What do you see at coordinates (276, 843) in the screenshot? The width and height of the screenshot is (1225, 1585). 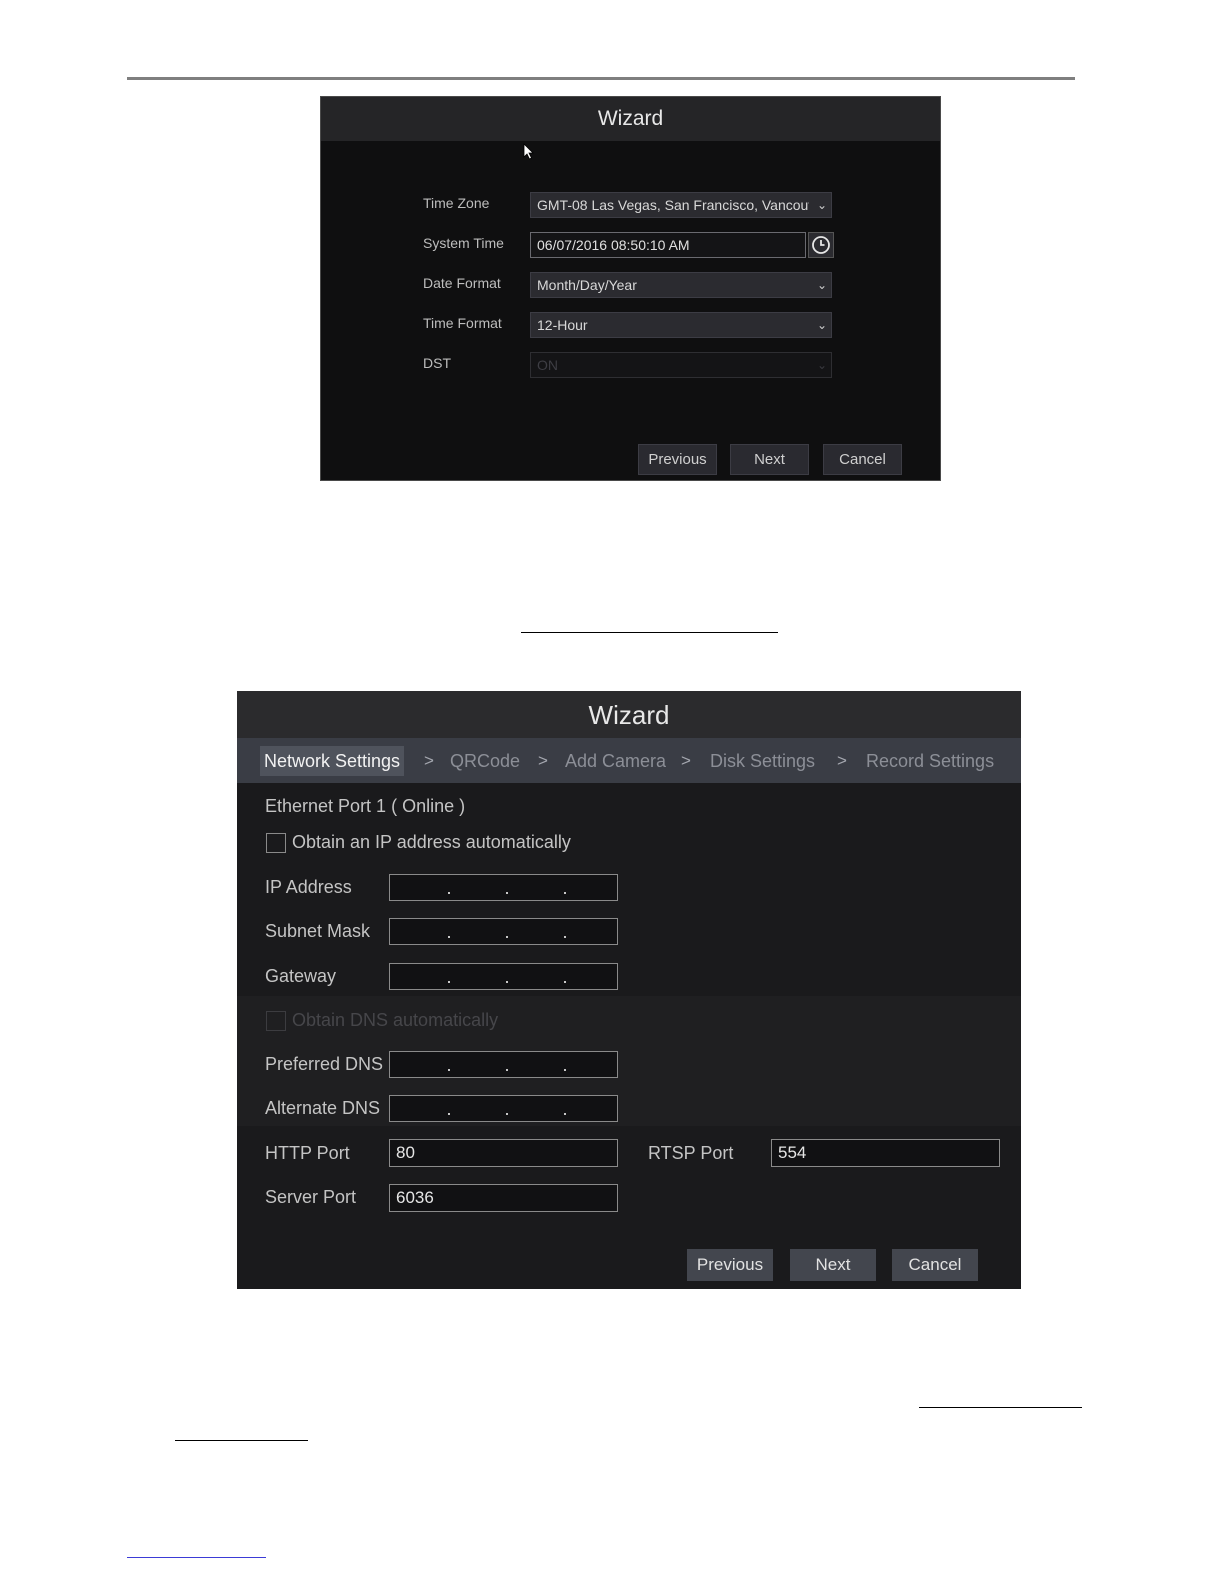 I see `obtain-ip-checkbox` at bounding box center [276, 843].